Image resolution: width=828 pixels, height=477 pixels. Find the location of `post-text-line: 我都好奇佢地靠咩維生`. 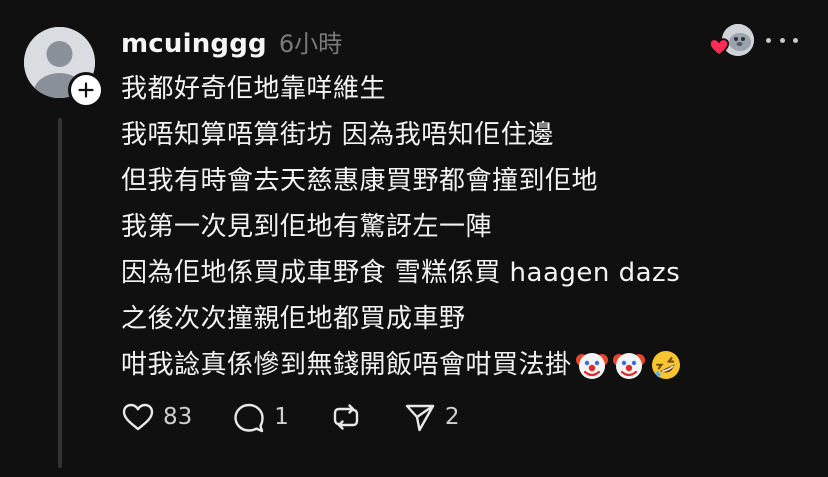

post-text-line: 我都好奇佢地靠咩維生 is located at coordinates (254, 89).